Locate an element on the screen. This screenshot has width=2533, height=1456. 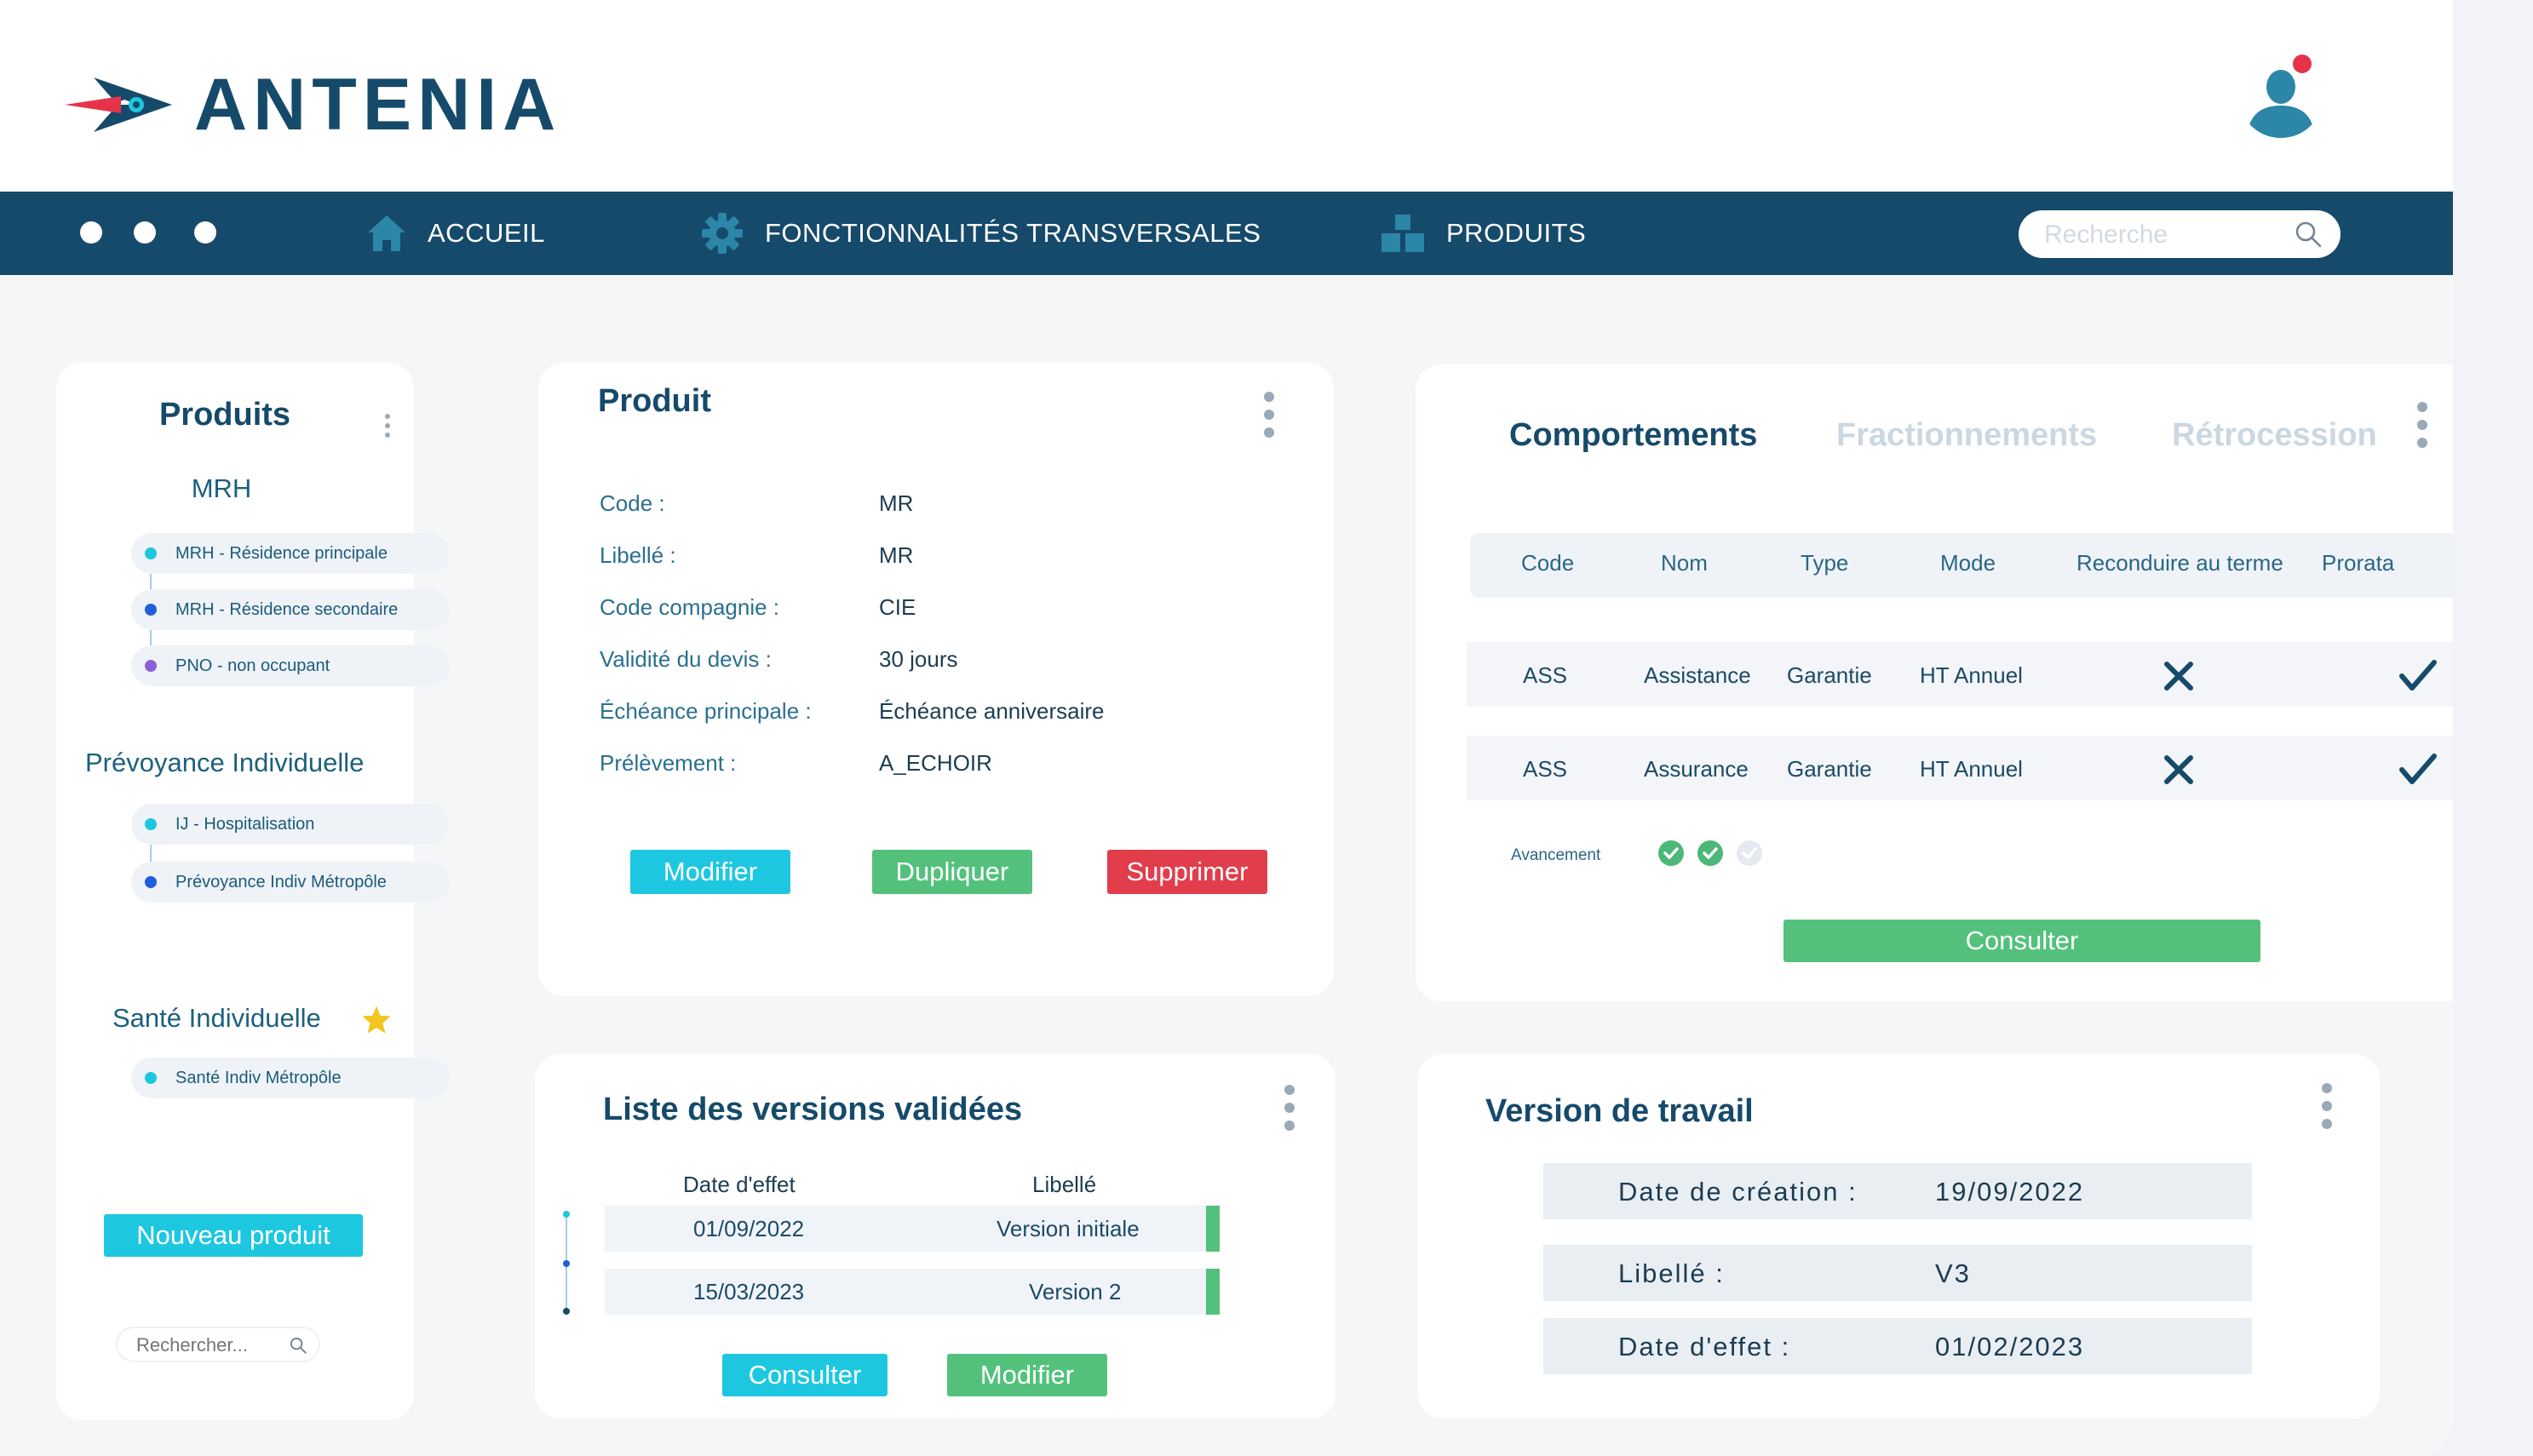
version-row: 15/03/2023 Version 2 is located at coordinates (912, 1292).